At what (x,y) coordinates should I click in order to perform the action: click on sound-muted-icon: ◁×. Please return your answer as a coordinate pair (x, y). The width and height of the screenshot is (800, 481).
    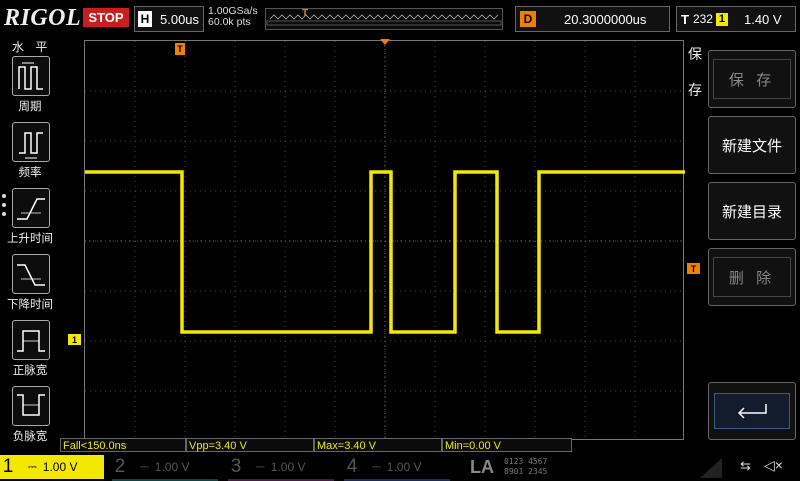
    Looking at the image, I should click on (773, 465).